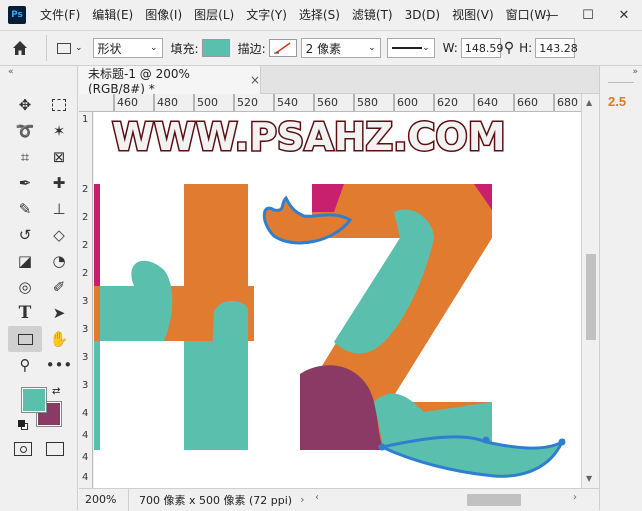 The width and height of the screenshot is (642, 511). Describe the element at coordinates (25, 287) in the screenshot. I see `dodge-tool-icon: ◎` at that location.